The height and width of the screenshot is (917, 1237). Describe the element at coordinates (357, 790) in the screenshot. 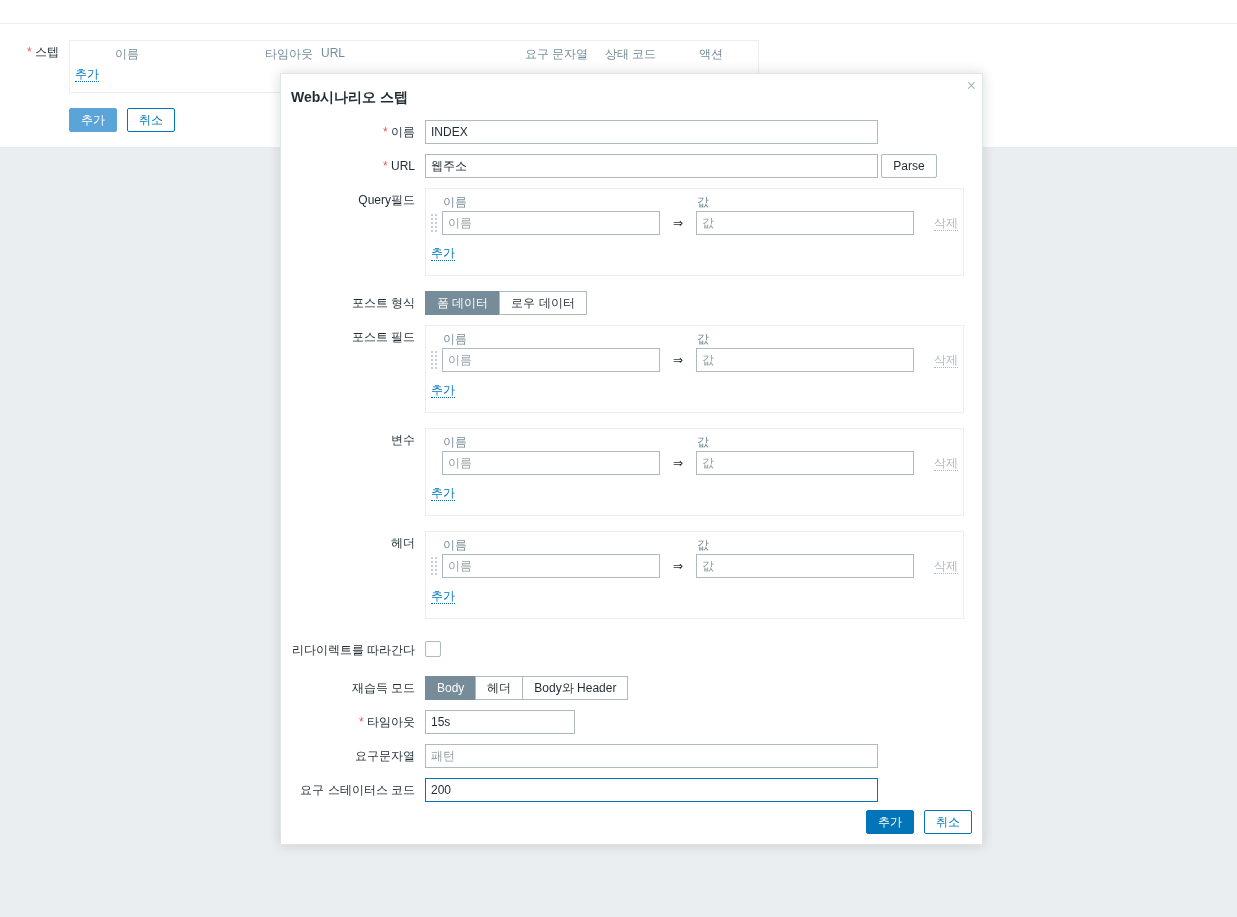

I see `field-label: 요구 스테이터스 코드` at that location.